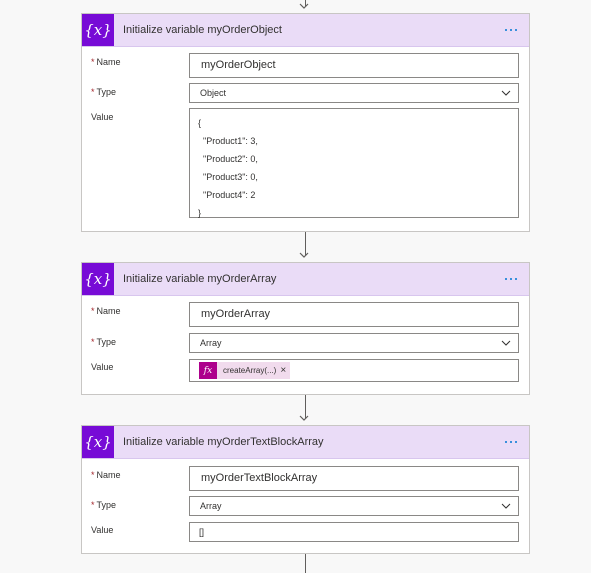 The height and width of the screenshot is (573, 591). What do you see at coordinates (202, 30) in the screenshot?
I see `card-title: Initialize variable myOrderObject` at bounding box center [202, 30].